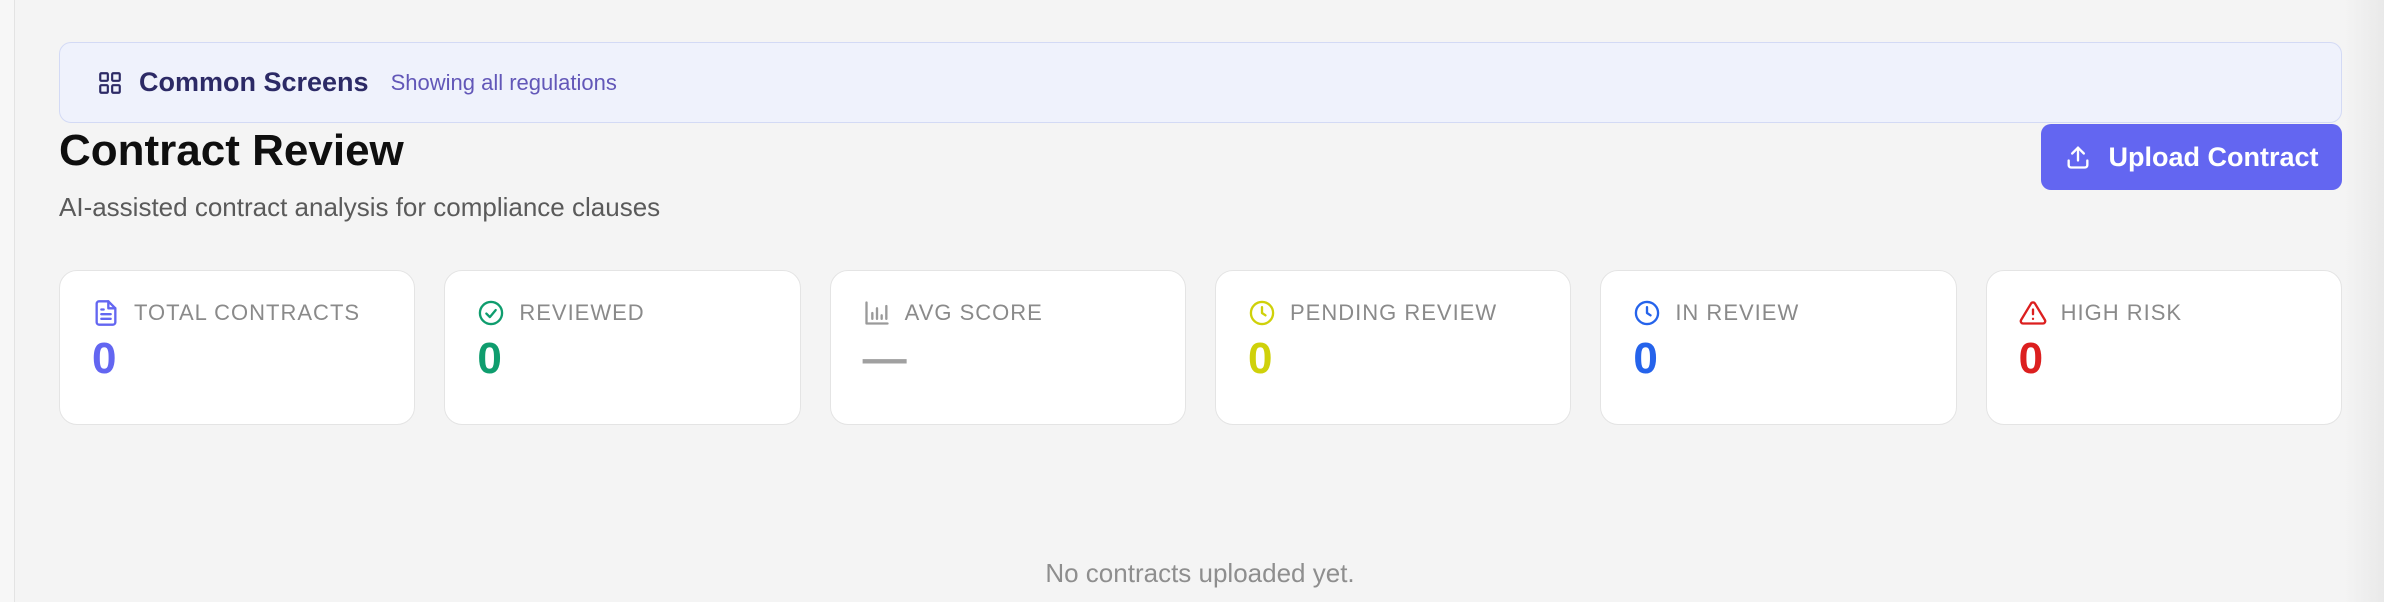 Image resolution: width=2384 pixels, height=602 pixels. I want to click on bar-chart-icon, so click(877, 313).